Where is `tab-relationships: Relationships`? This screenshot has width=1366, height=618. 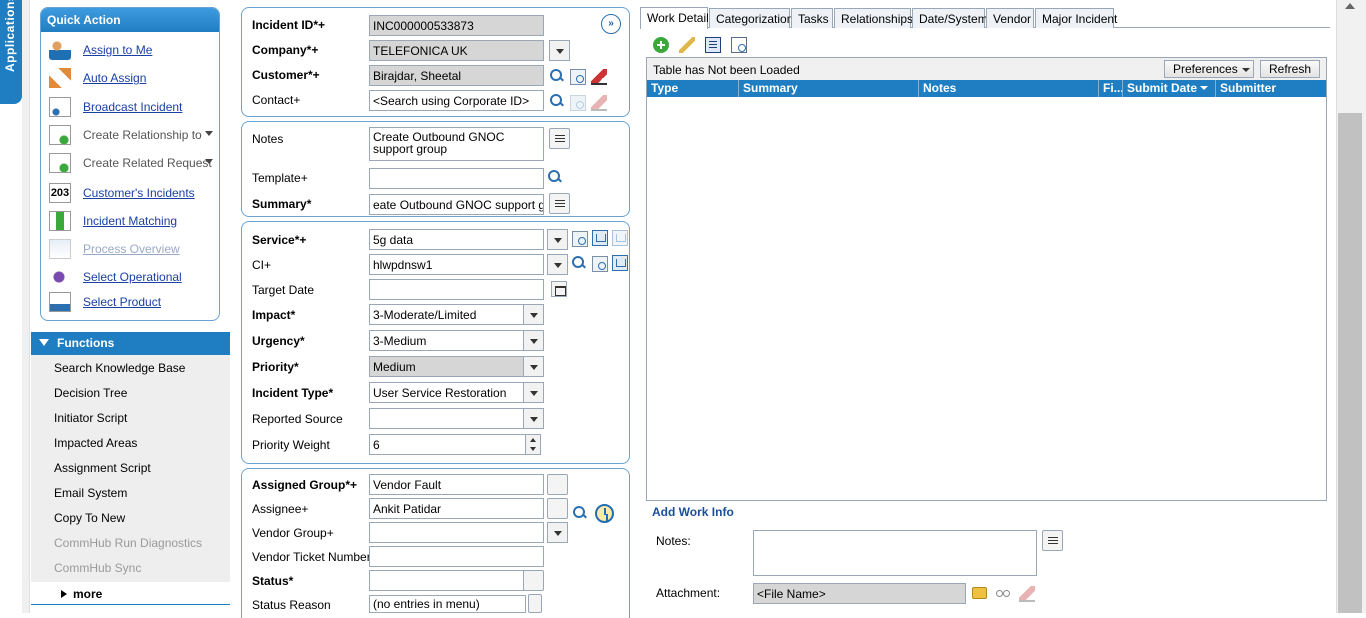
tab-relationships: Relationships is located at coordinates (873, 18).